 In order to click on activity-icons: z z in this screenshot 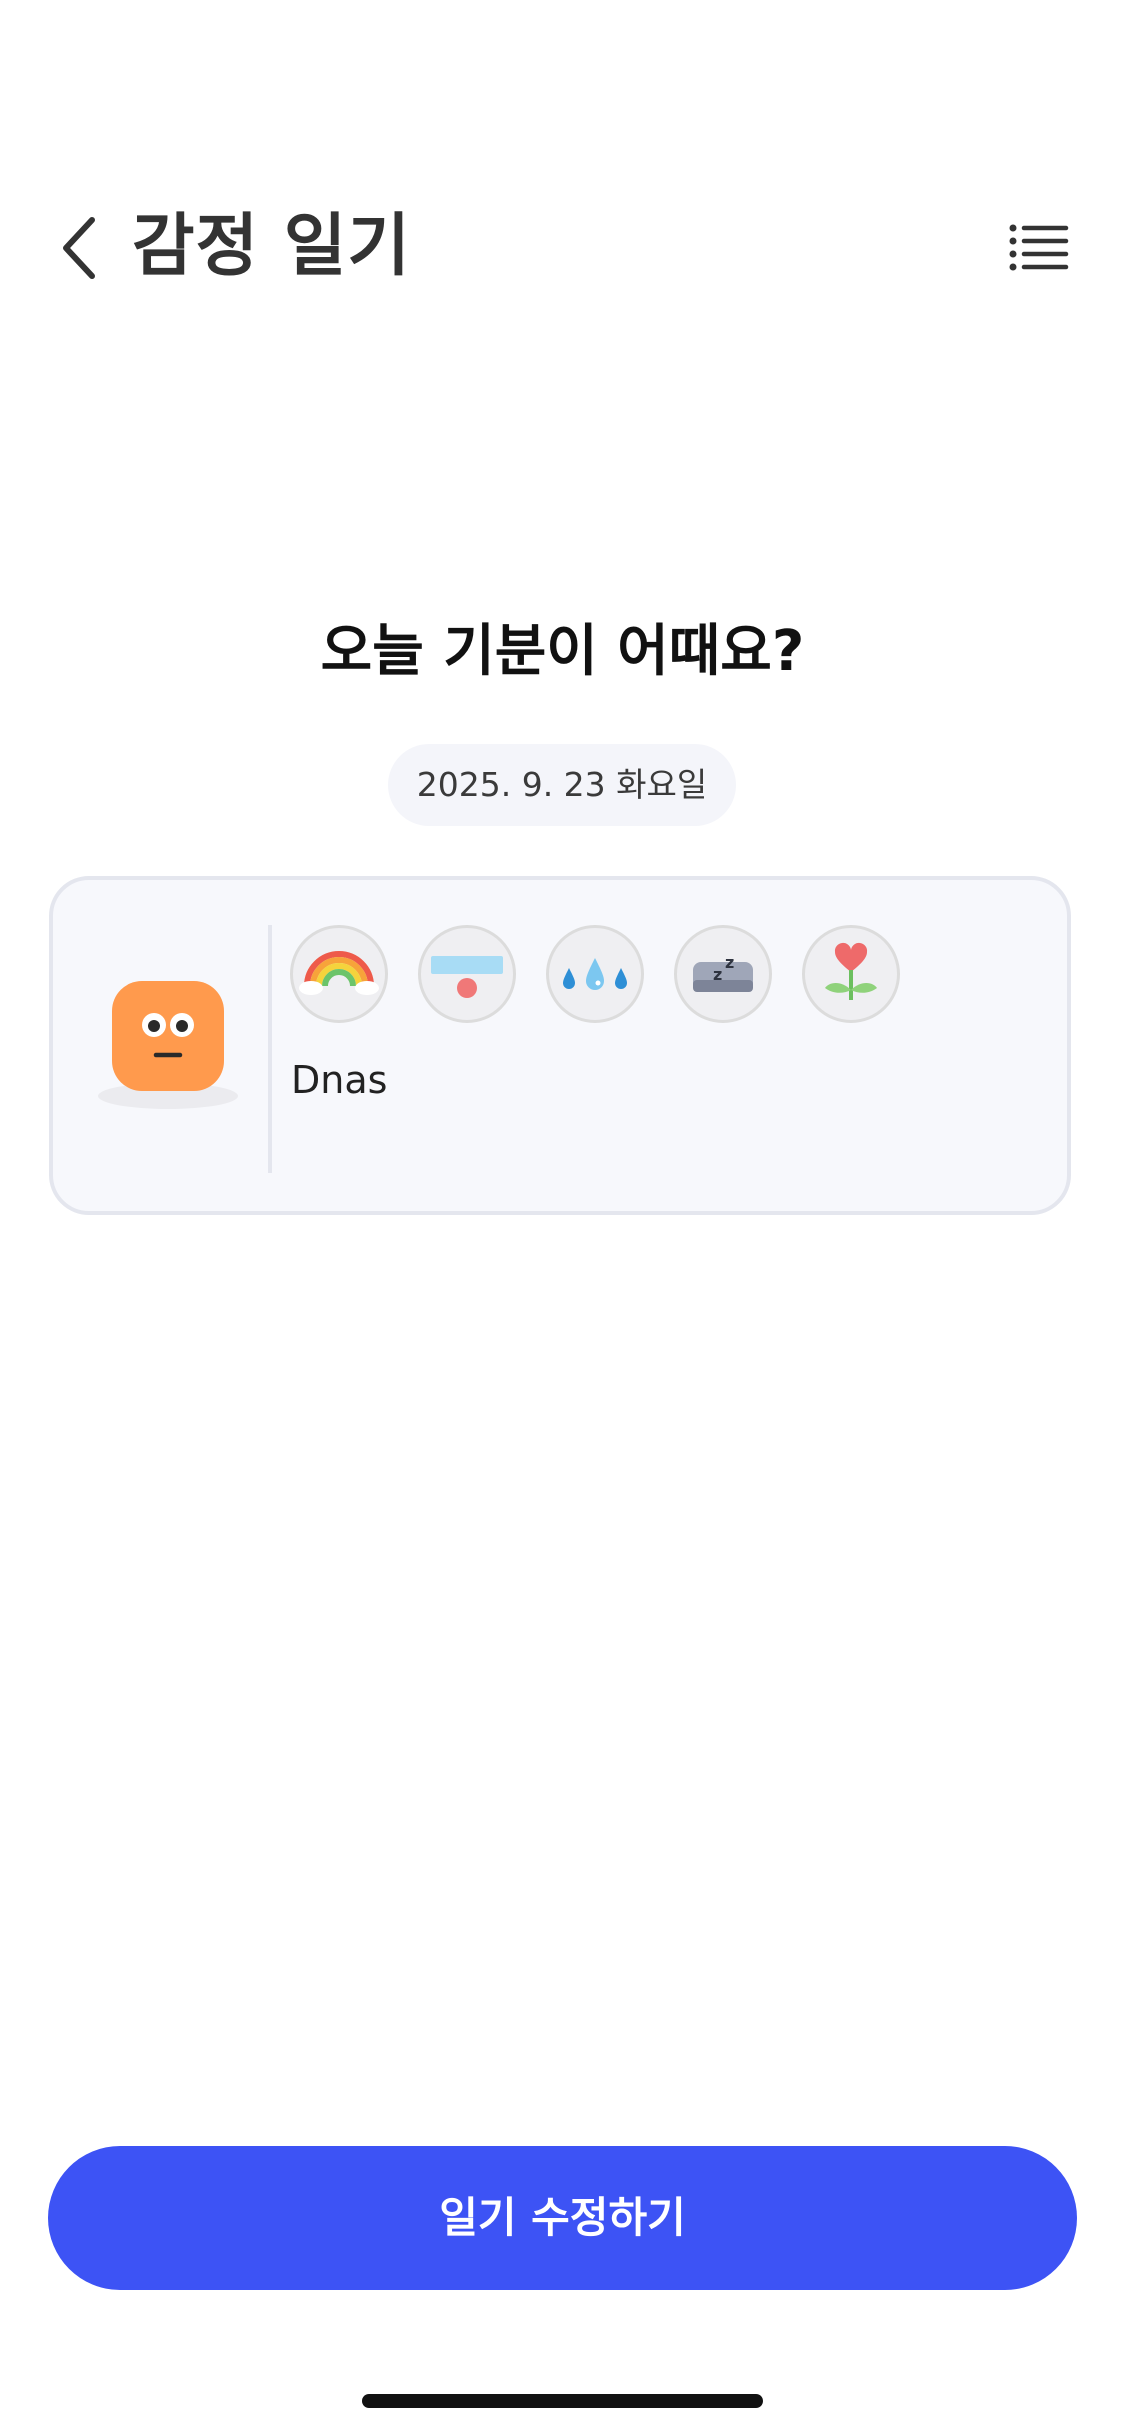, I will do `click(640, 974)`.